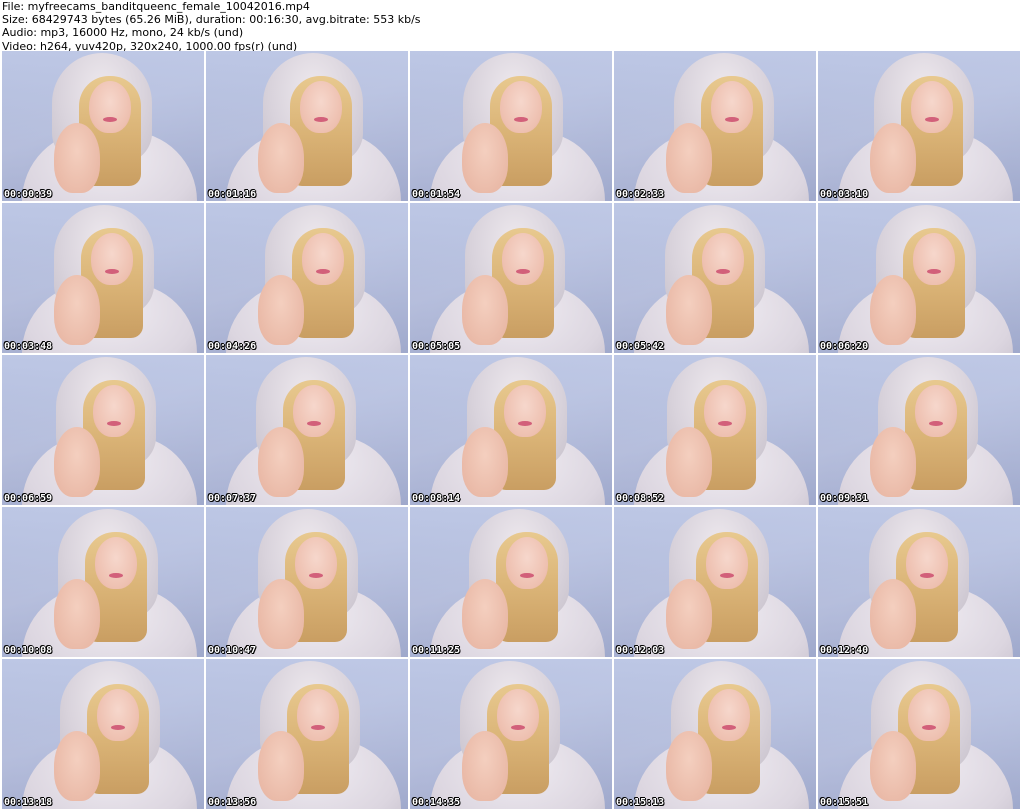 The image size is (1024, 811). Describe the element at coordinates (436, 346) in the screenshot. I see `thumbnail-timestamp: 00:05:05` at that location.